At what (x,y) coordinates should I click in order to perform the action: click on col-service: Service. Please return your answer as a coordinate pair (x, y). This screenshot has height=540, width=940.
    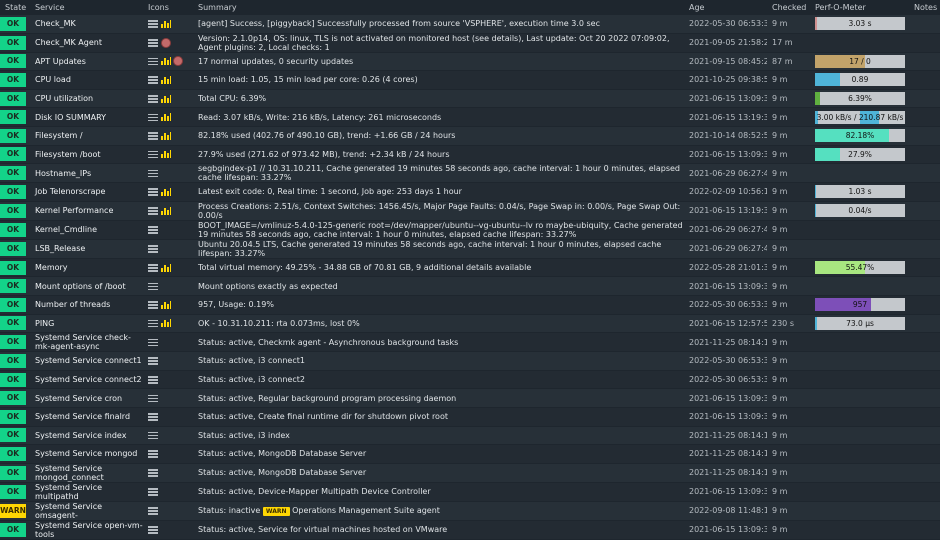
    Looking at the image, I should click on (86, 7).